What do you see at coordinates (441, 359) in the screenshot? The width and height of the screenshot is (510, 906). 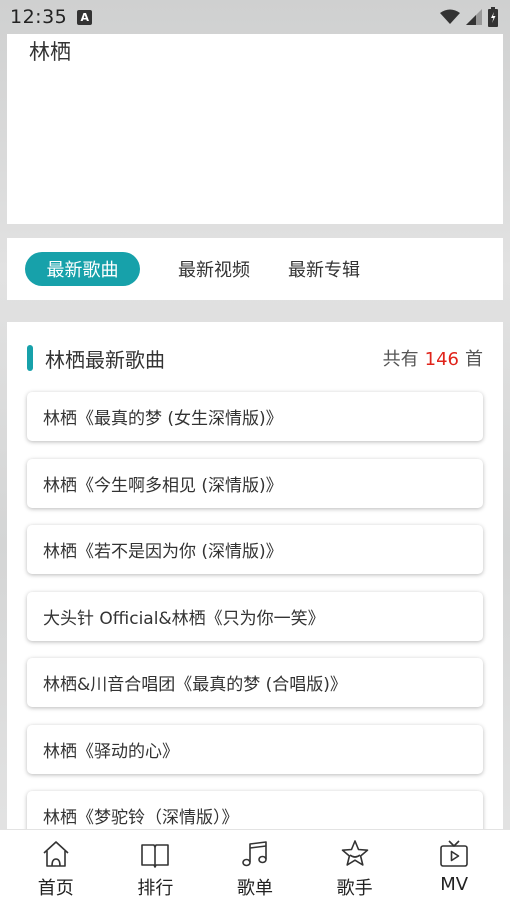 I see `count-number: 146` at bounding box center [441, 359].